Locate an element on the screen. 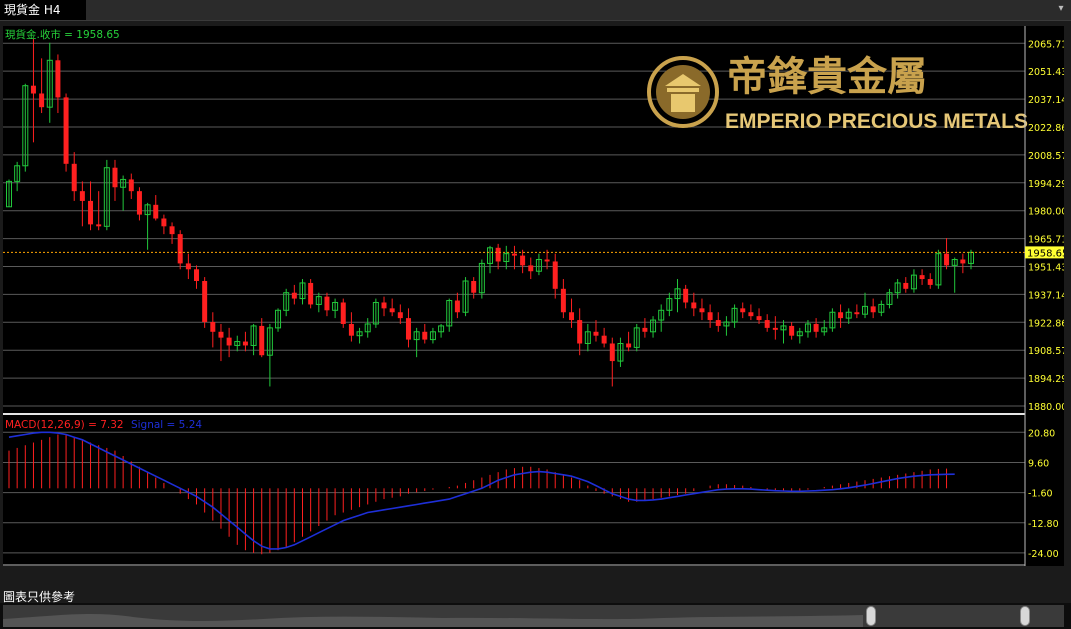  macd-tick-label: 20.80 is located at coordinates (1041, 433).